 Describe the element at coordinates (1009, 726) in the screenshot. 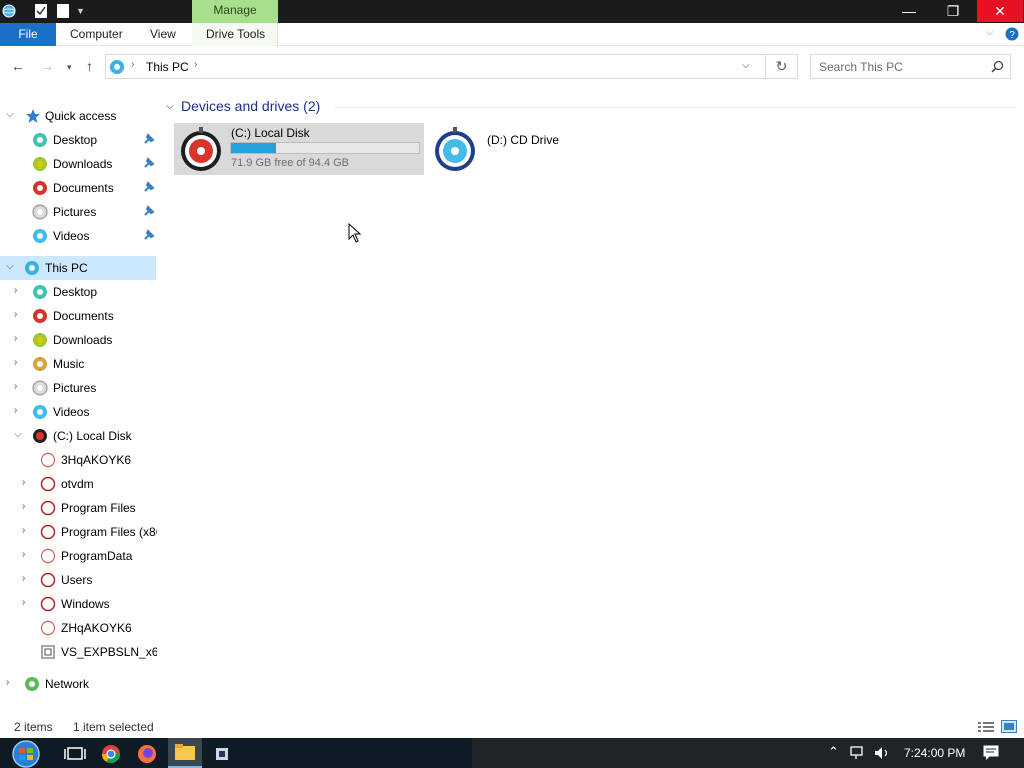

I see `large-icons-view-icon` at that location.